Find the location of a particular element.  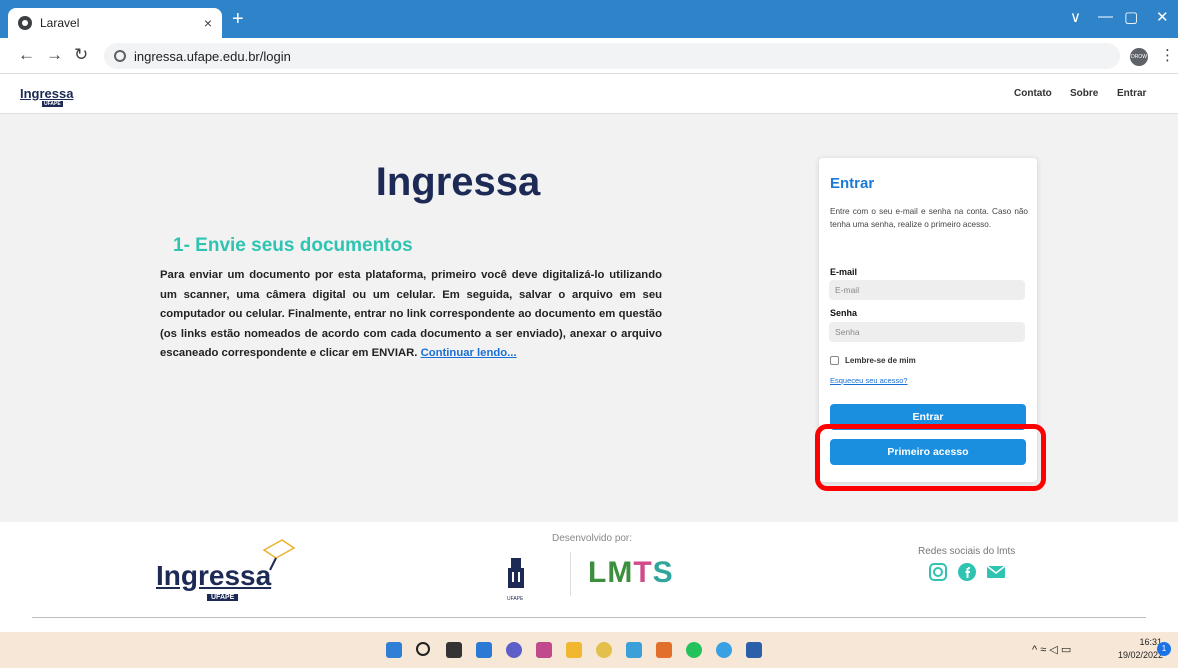

word-icon is located at coordinates (754, 650).